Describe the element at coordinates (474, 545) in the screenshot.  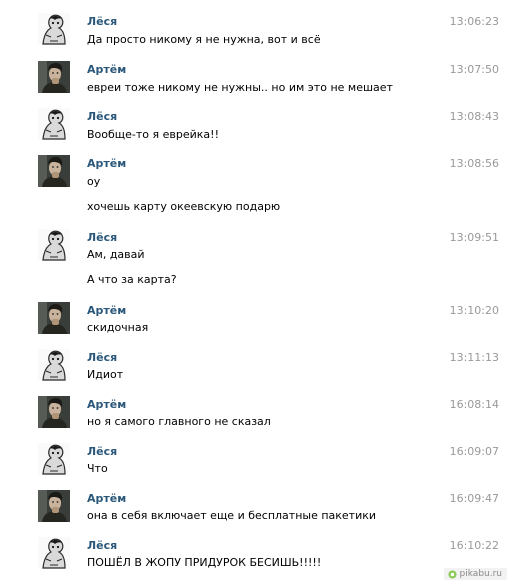
I see `message-time: 16:10:22` at that location.